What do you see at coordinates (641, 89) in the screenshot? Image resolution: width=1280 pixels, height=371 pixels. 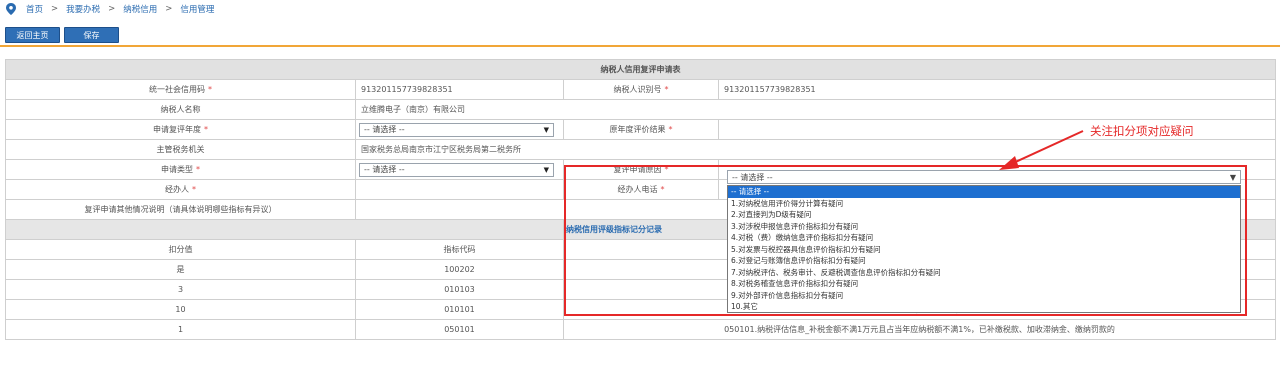 I see `taxpayer-id-label: 纳税人识别号 *` at bounding box center [641, 89].